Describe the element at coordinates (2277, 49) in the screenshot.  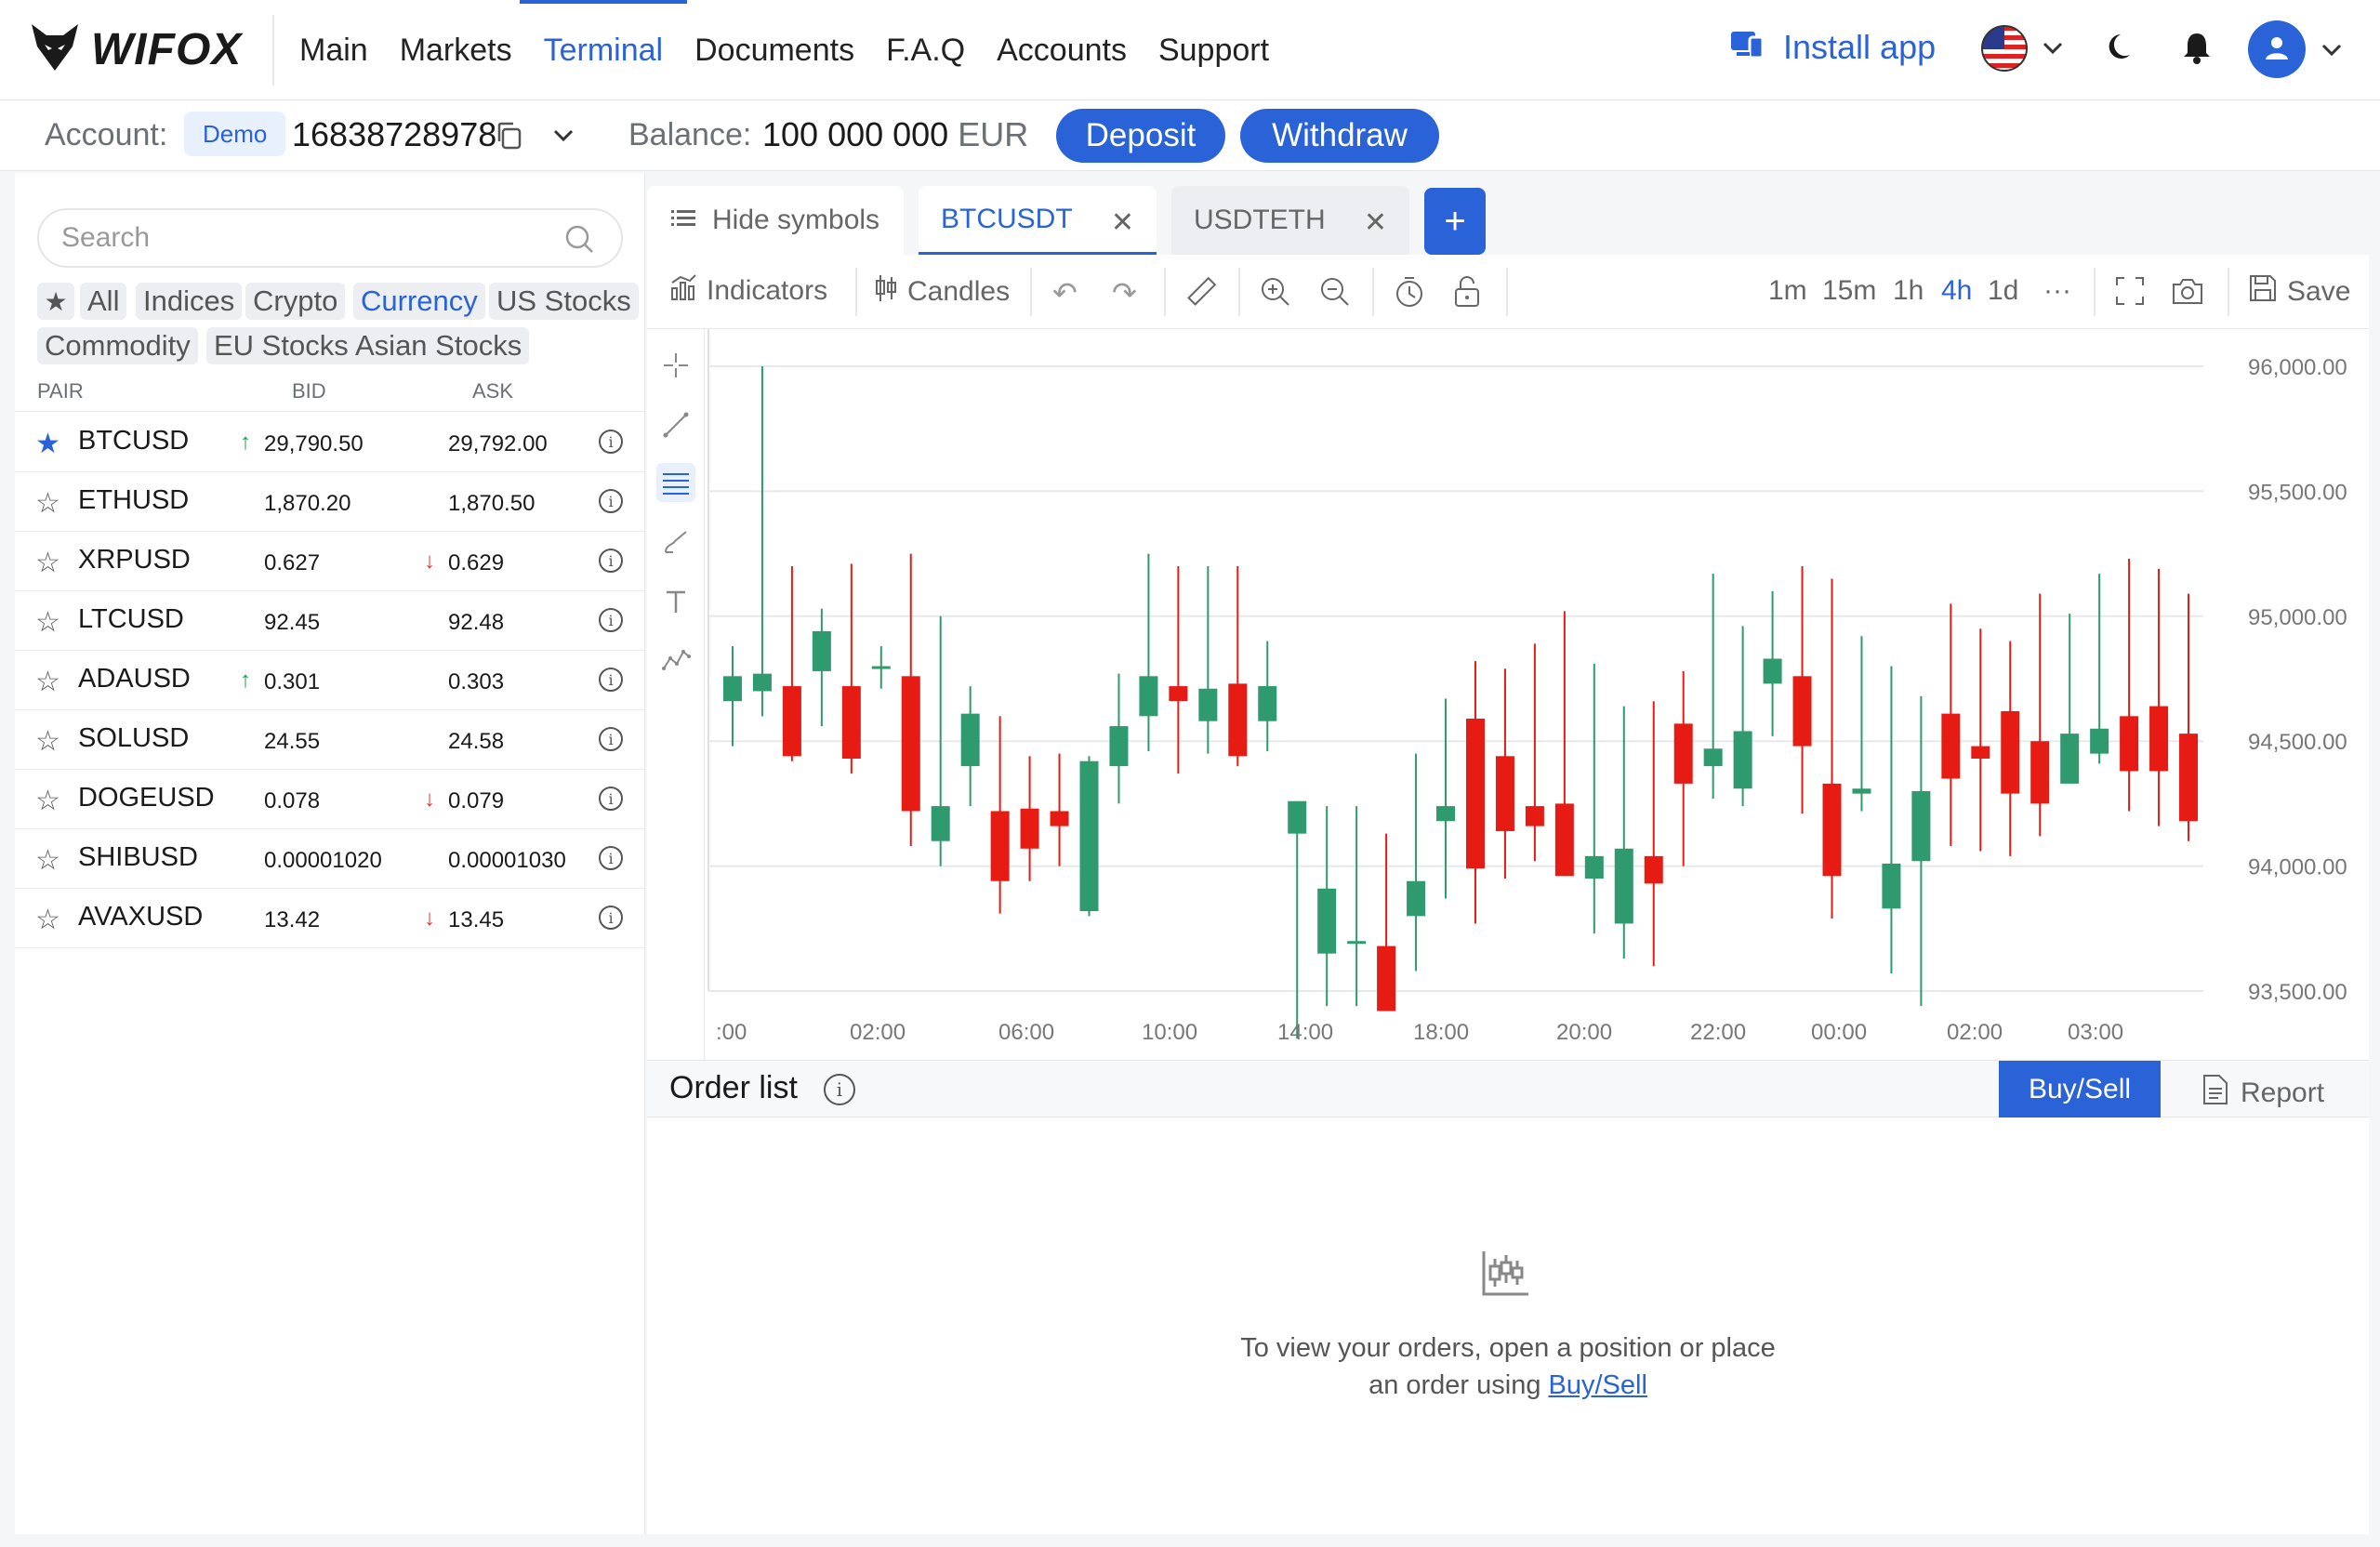
I see `user-avatar` at that location.